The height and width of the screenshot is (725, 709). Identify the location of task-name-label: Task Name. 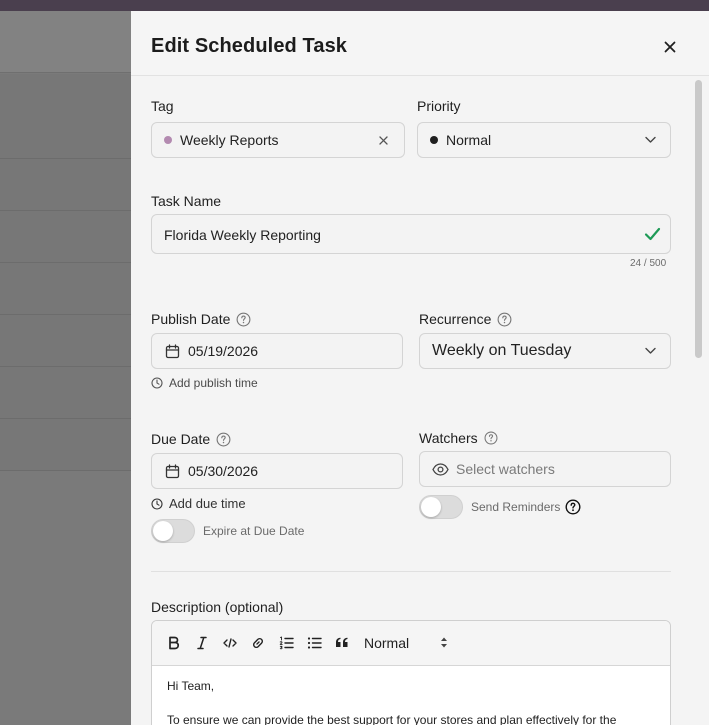
(186, 201).